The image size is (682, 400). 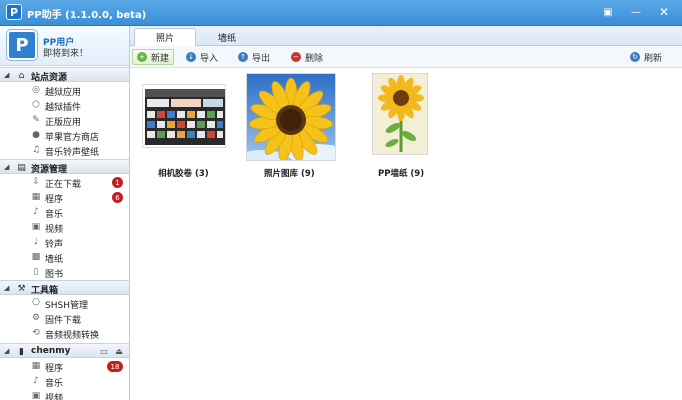 I want to click on shsh-icon: ⎔, so click(x=36, y=303).